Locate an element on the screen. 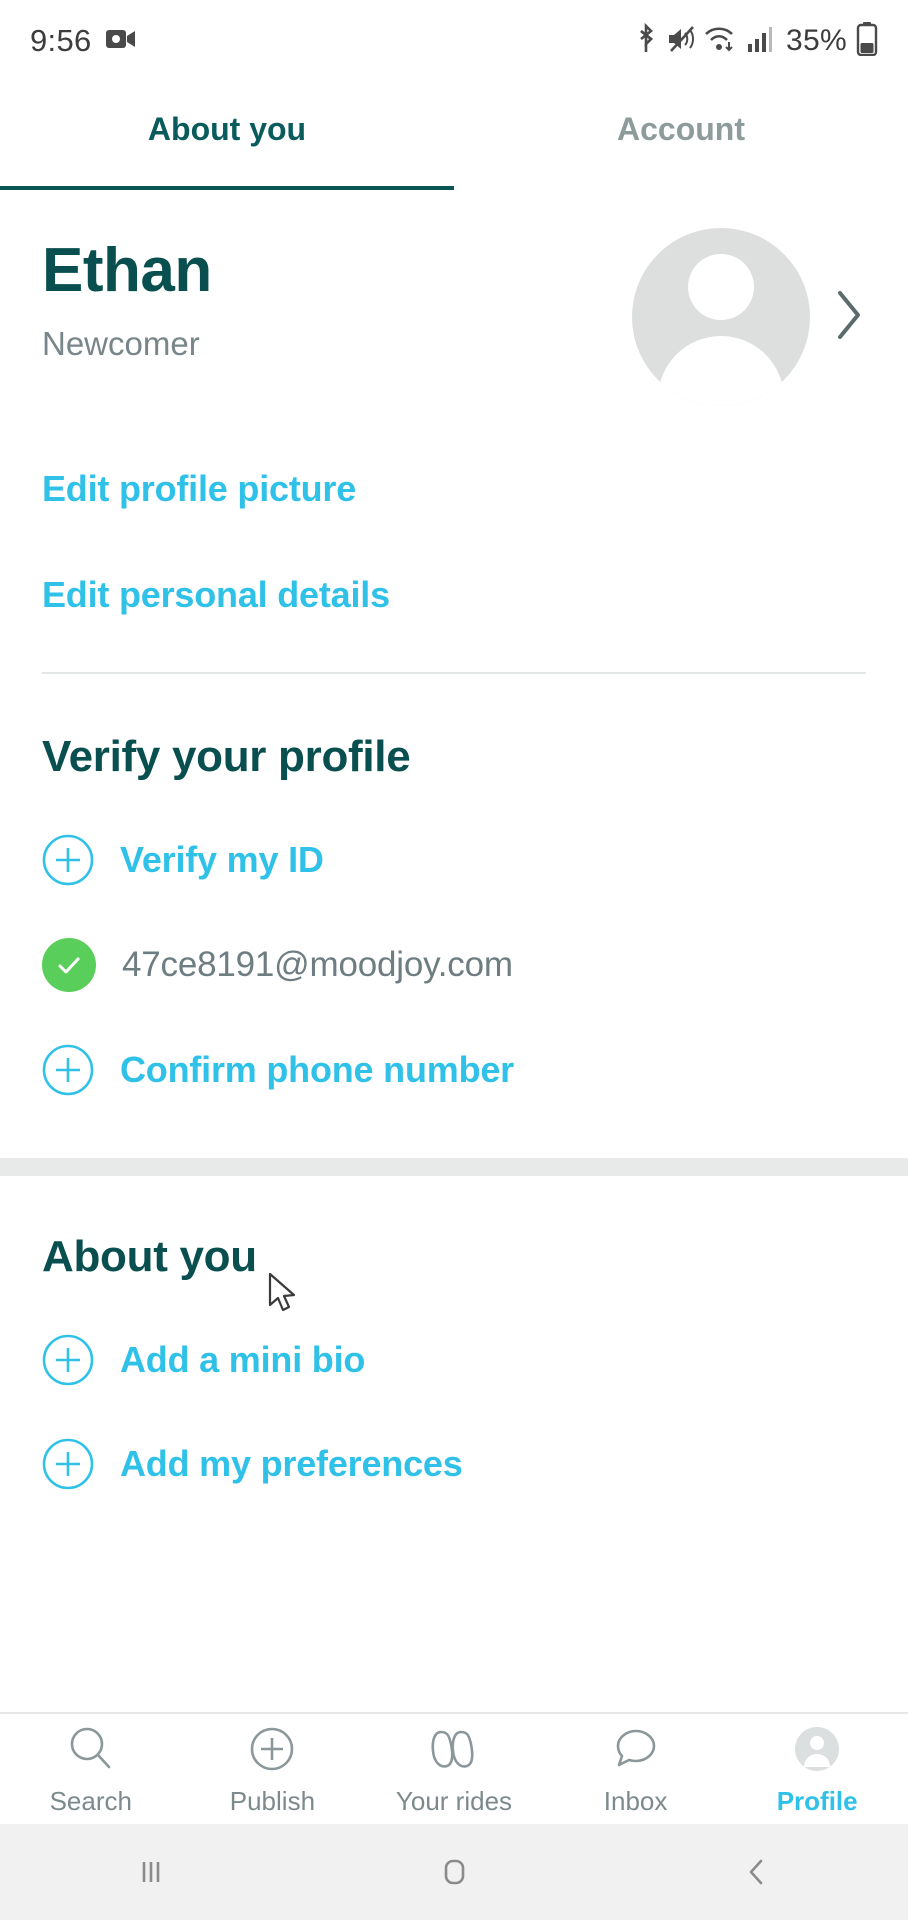 Image resolution: width=908 pixels, height=1920 pixels. recents-button is located at coordinates (151, 1872).